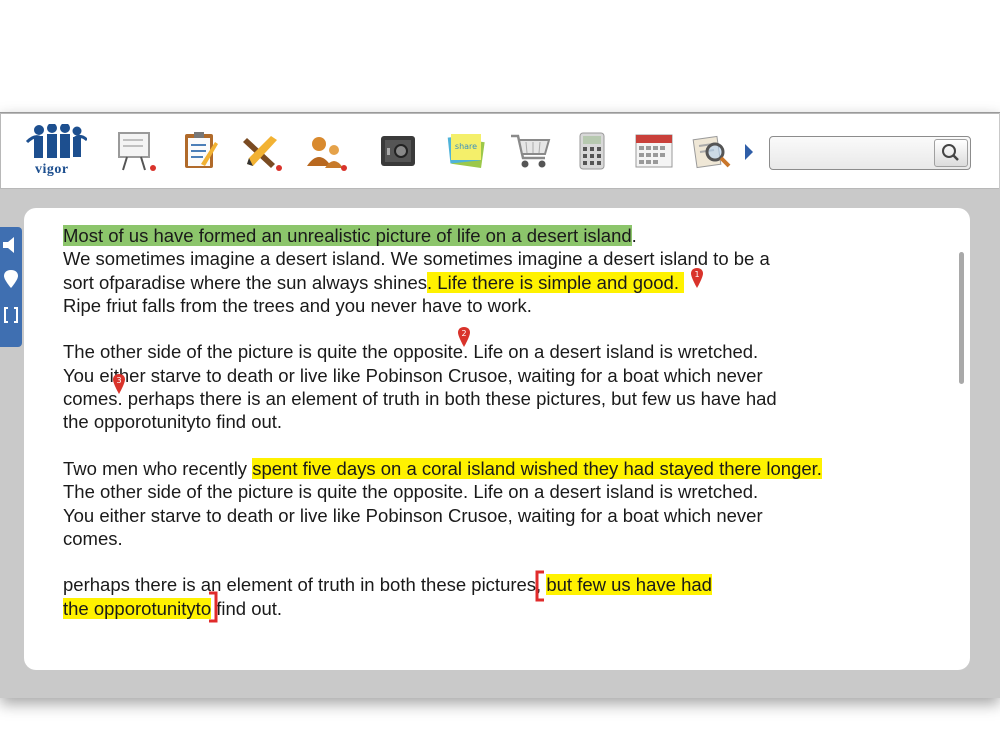 This screenshot has height=750, width=1000. Describe the element at coordinates (57, 140) in the screenshot. I see `people-logo-icon` at that location.